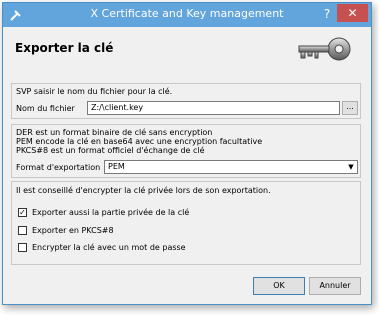  What do you see at coordinates (64, 48) in the screenshot?
I see `page-title: Exporter la clé` at bounding box center [64, 48].